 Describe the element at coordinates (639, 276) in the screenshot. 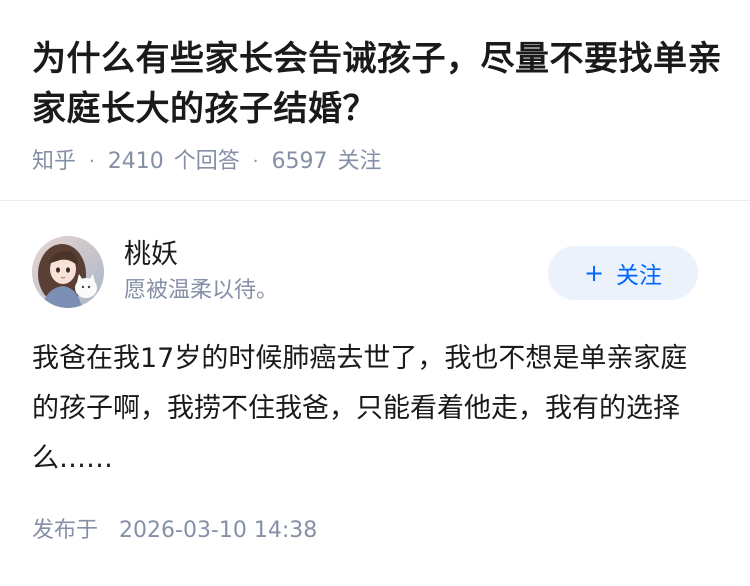

I see `follow-button-label: 关注` at that location.